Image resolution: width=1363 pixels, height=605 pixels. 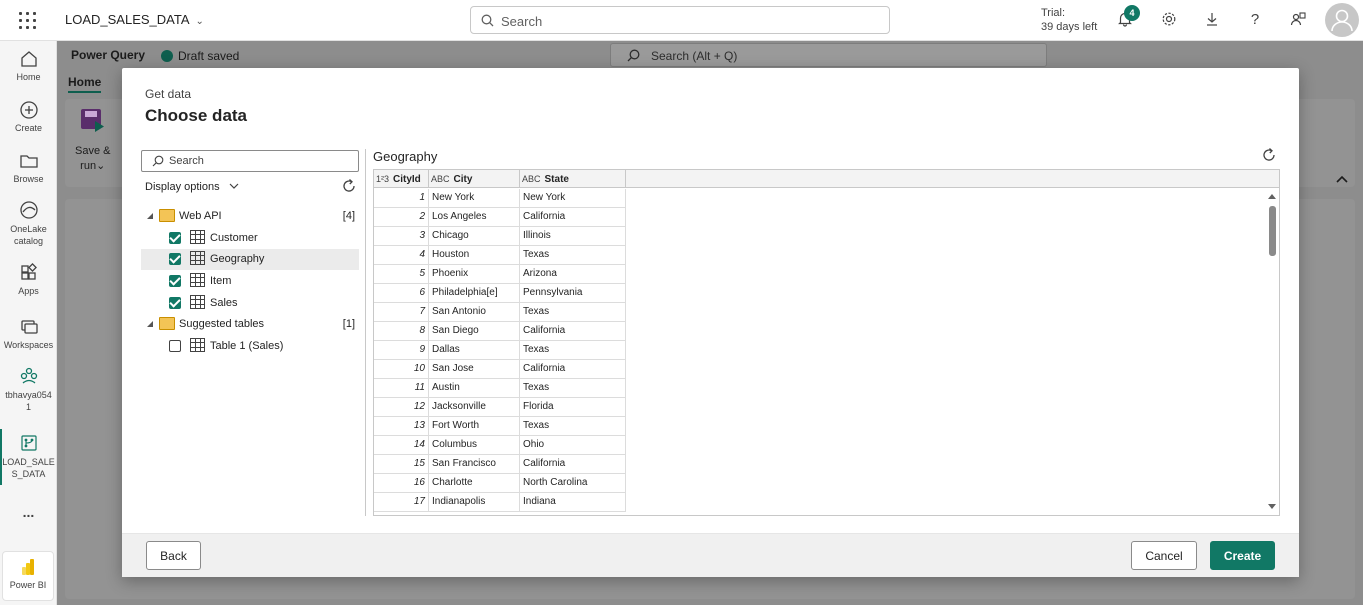 I want to click on table1-sales-checkbox, so click(x=175, y=346).